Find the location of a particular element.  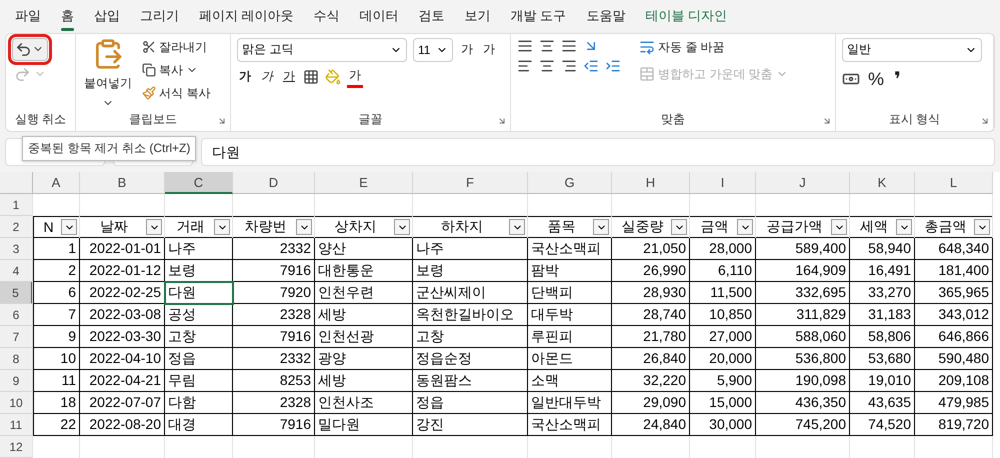

ribbon-tab: 페이지 레이아웃 is located at coordinates (246, 16).